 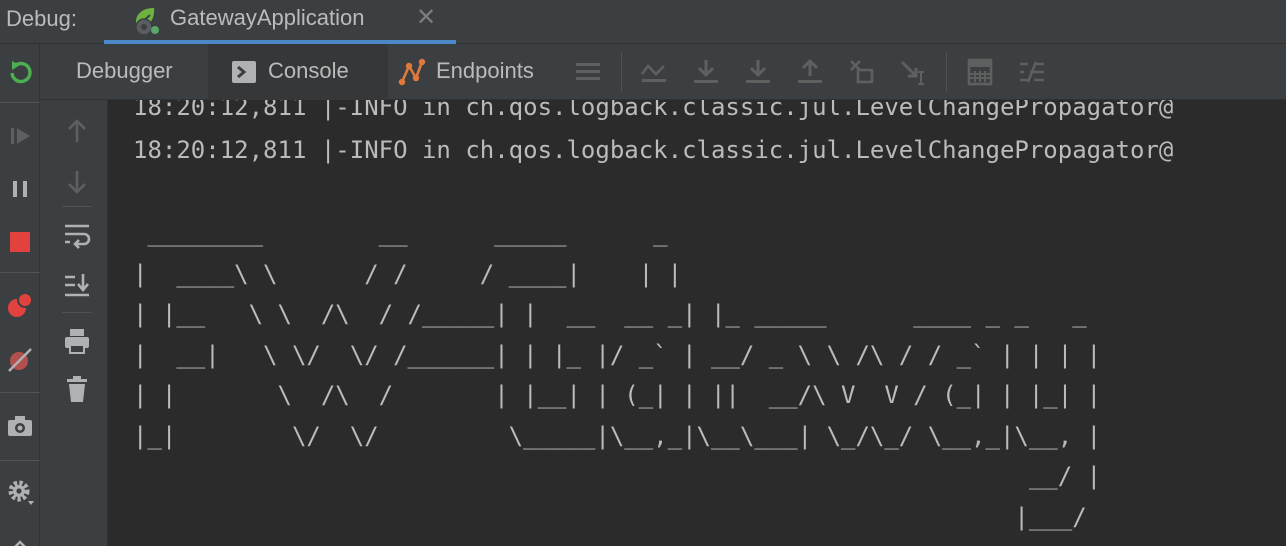 I want to click on tab-endpoints: Endpoints, so click(x=473, y=72).